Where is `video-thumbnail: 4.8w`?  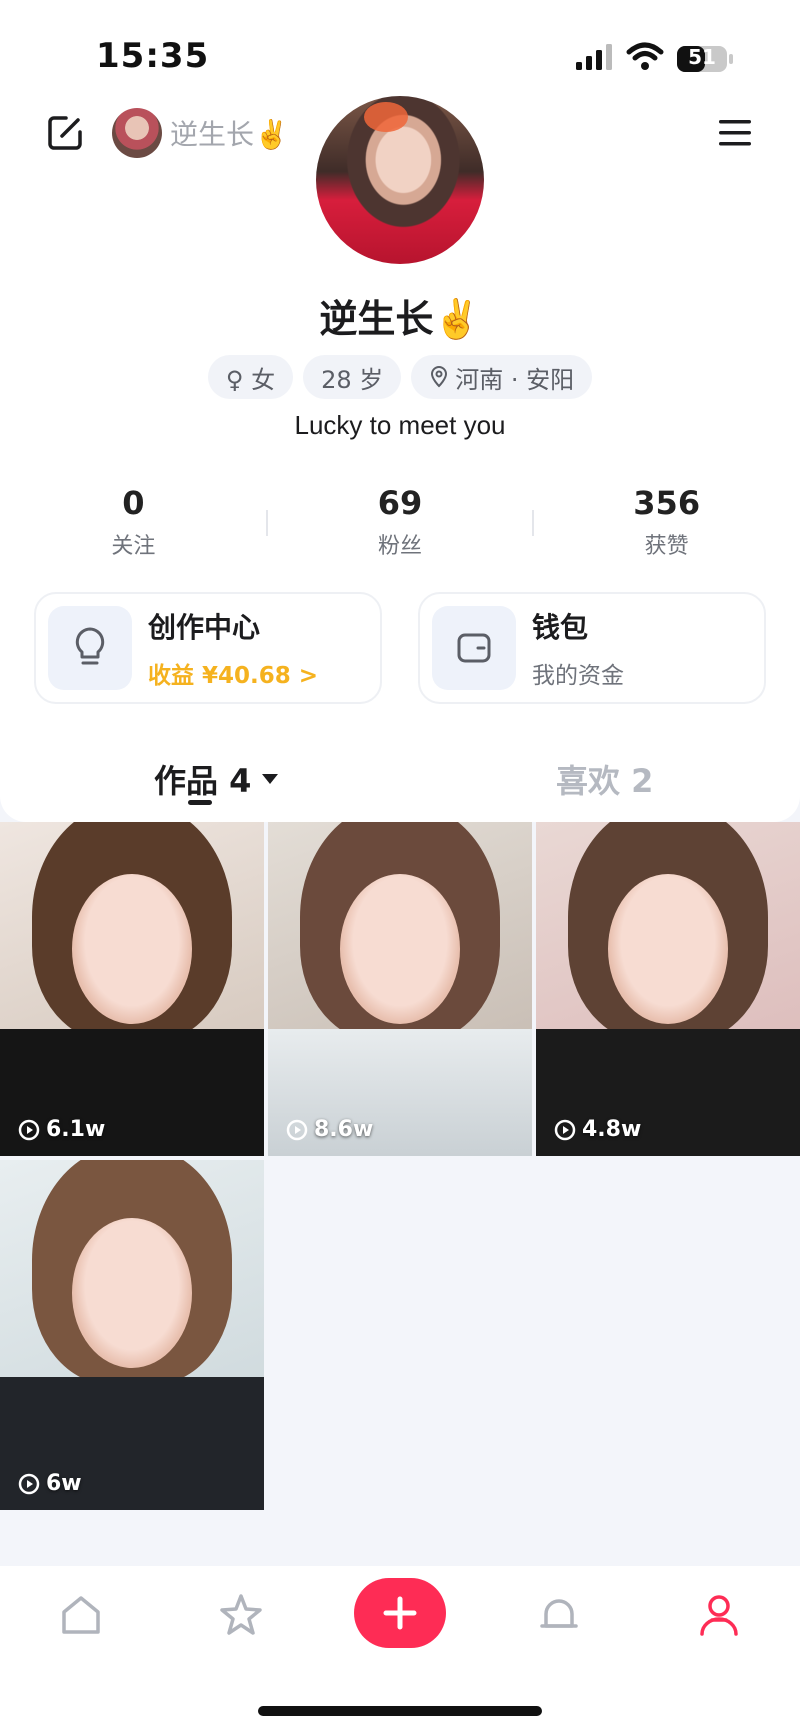 video-thumbnail: 4.8w is located at coordinates (668, 989).